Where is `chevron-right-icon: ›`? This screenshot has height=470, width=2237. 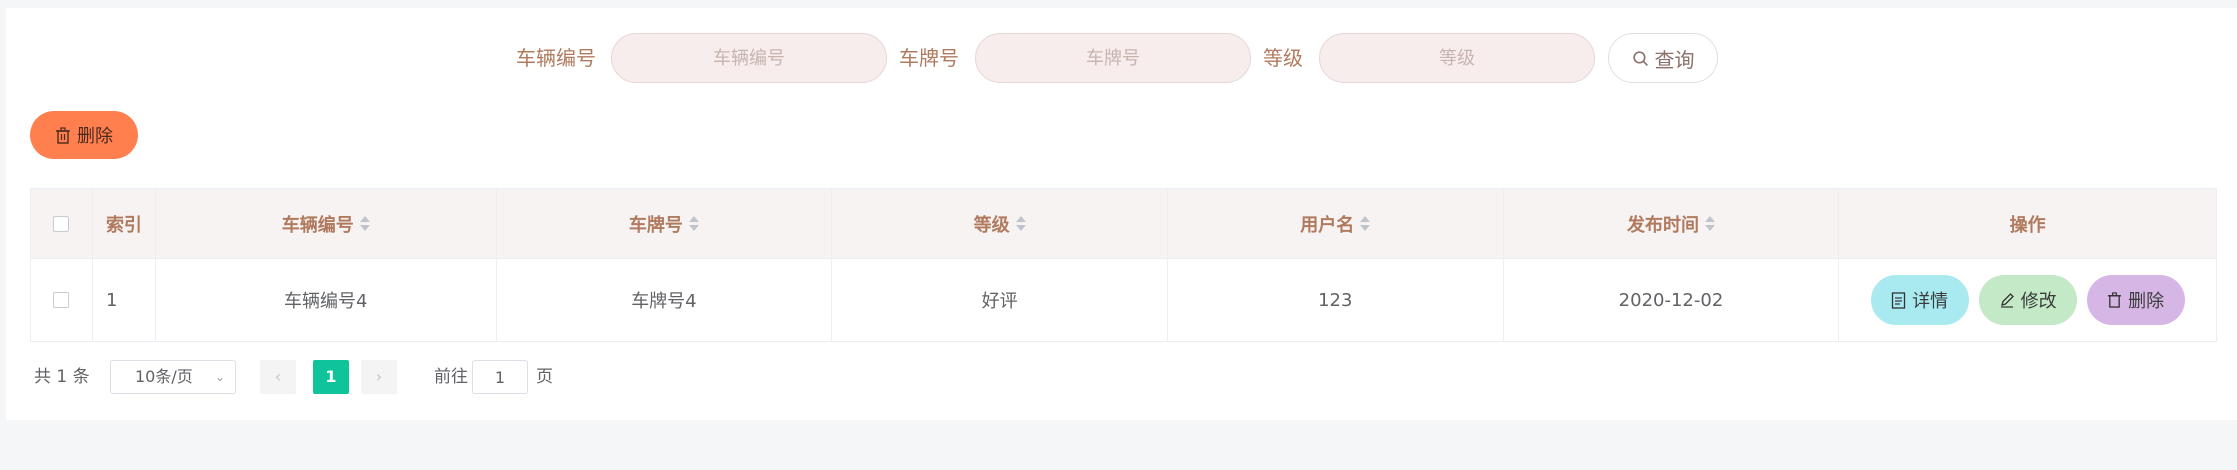
chevron-right-icon: › is located at coordinates (379, 376).